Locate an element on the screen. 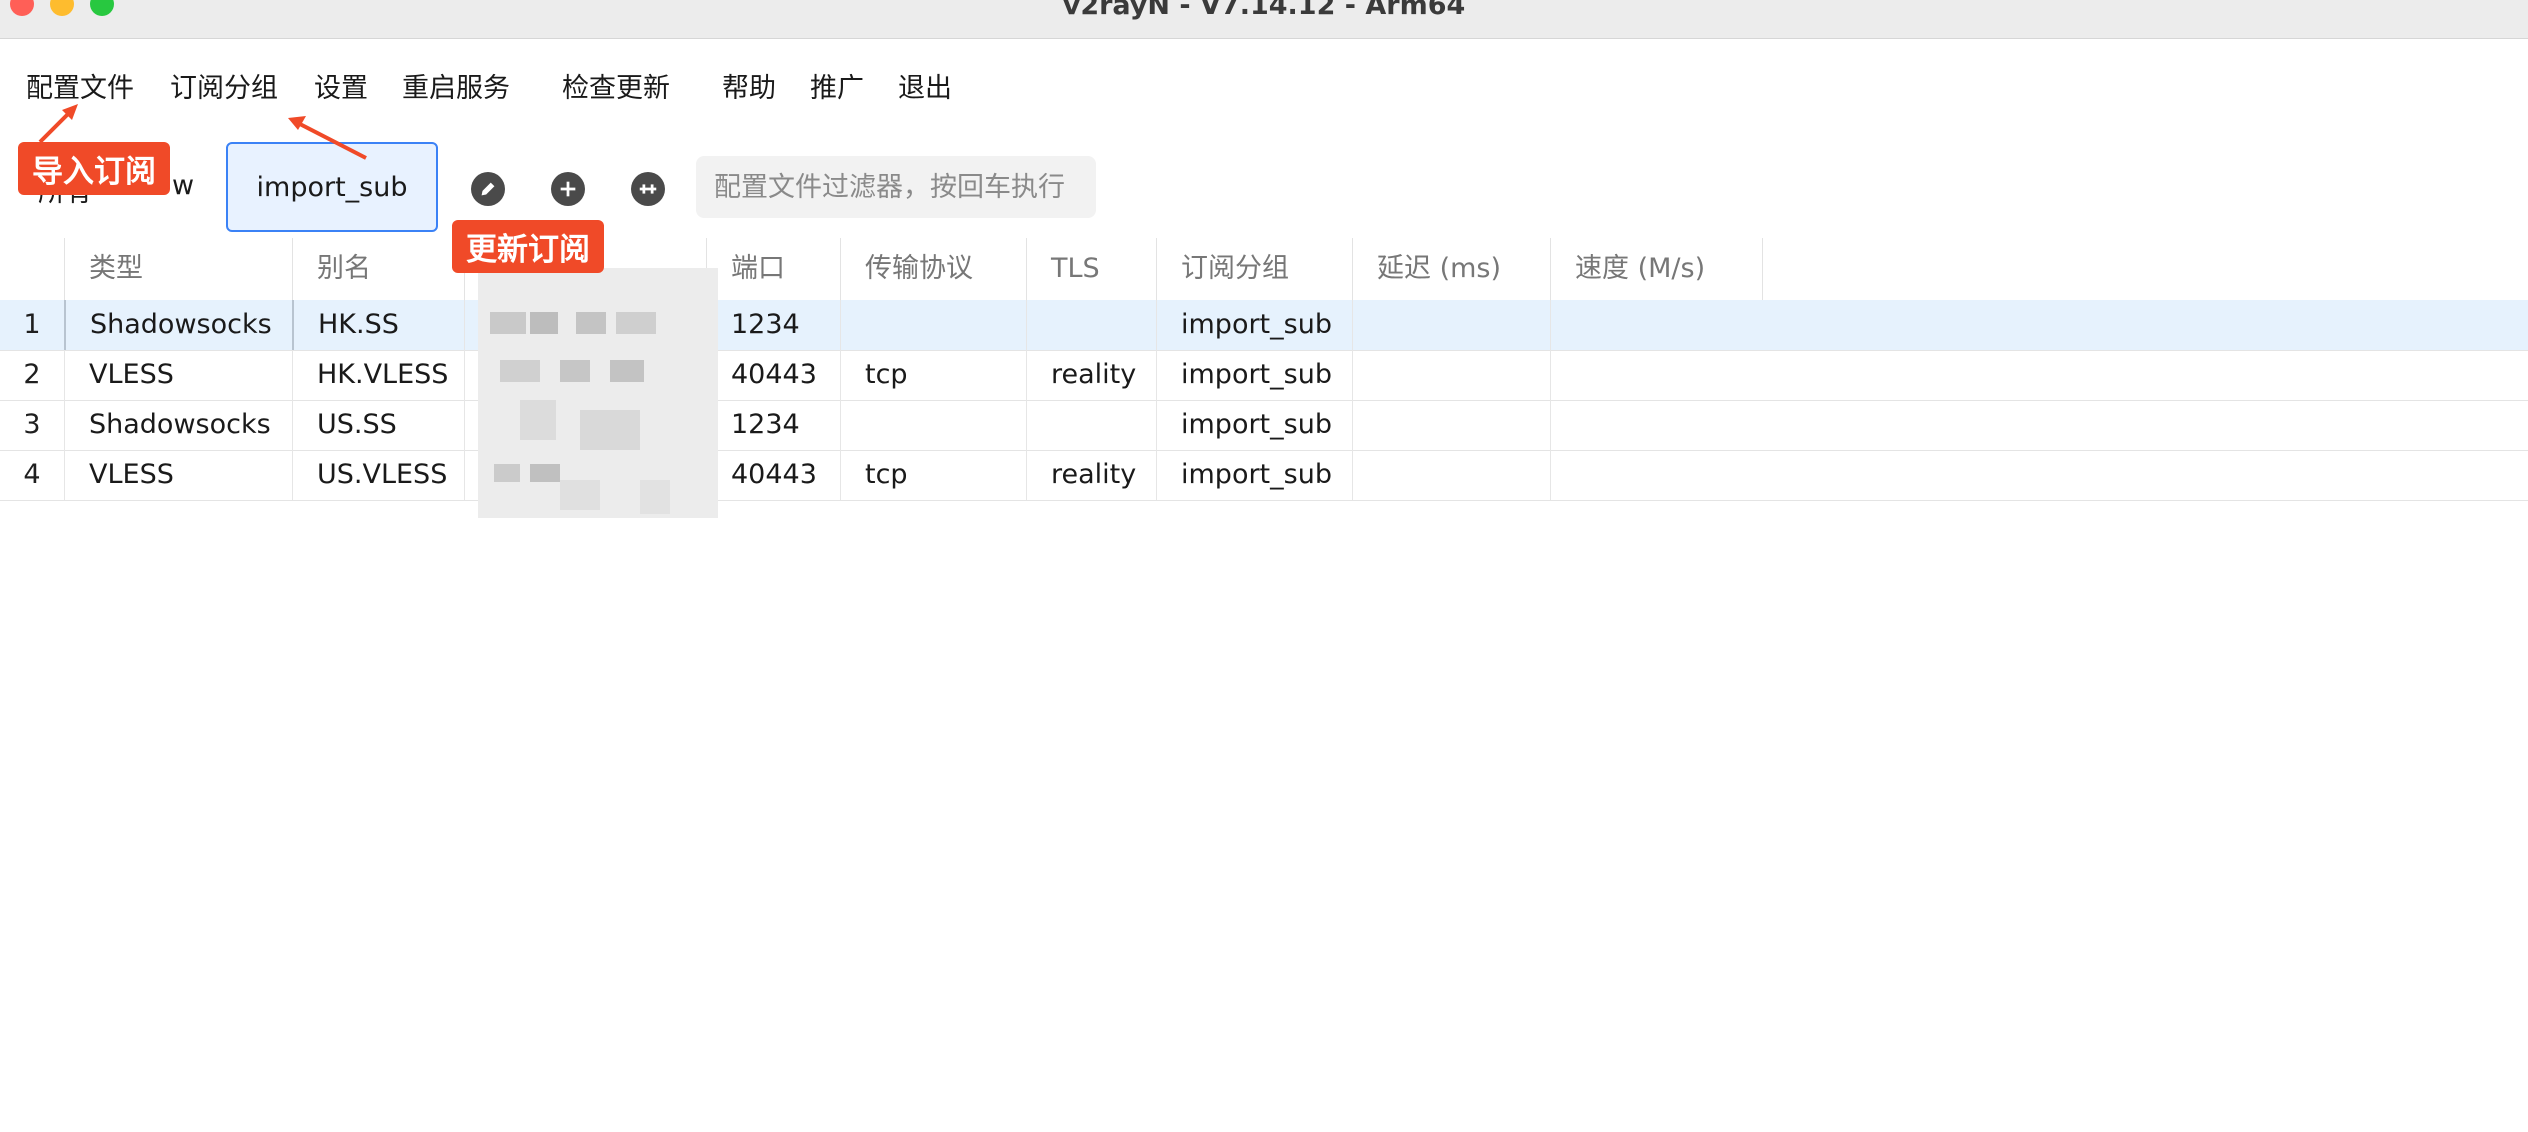 The height and width of the screenshot is (1132, 2528). table-row: 1 Shadowsocks HK.SS 1234 import_sub is located at coordinates (1264, 325).